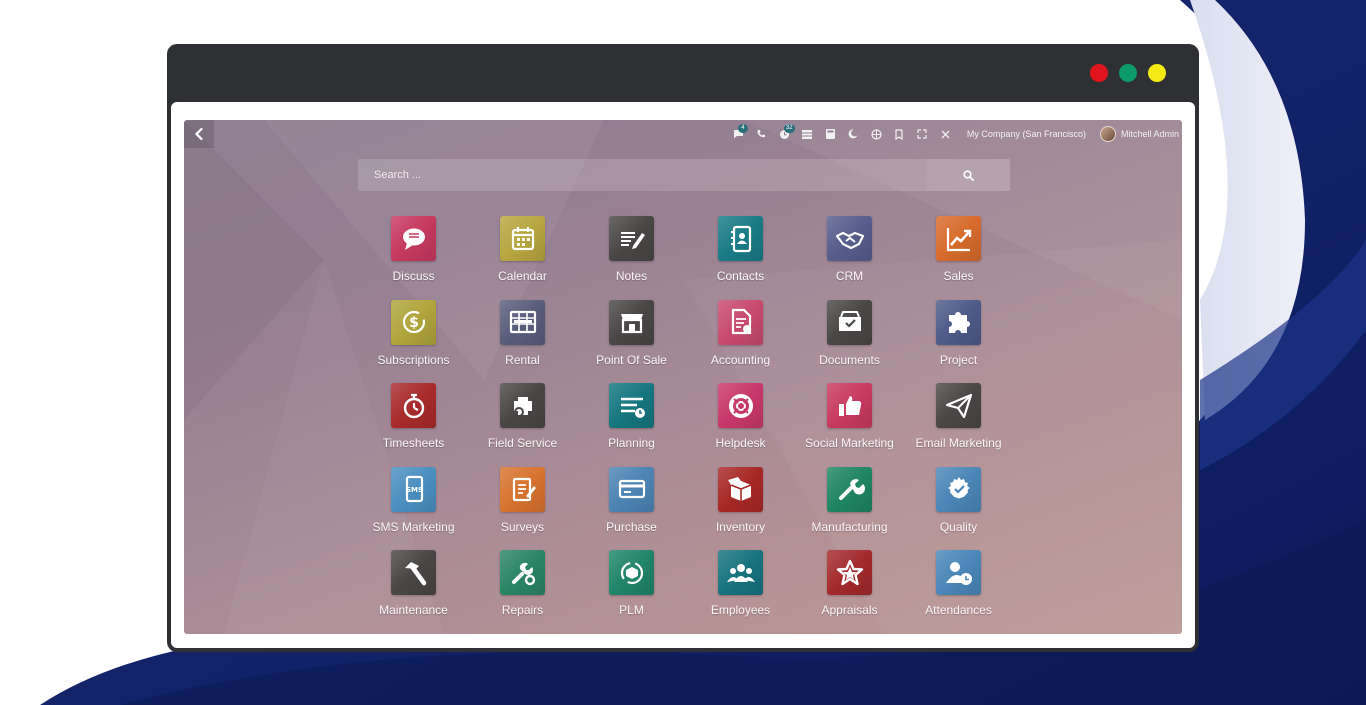 This screenshot has height=705, width=1366. Describe the element at coordinates (849, 443) in the screenshot. I see `app-label: Social Marketing` at that location.